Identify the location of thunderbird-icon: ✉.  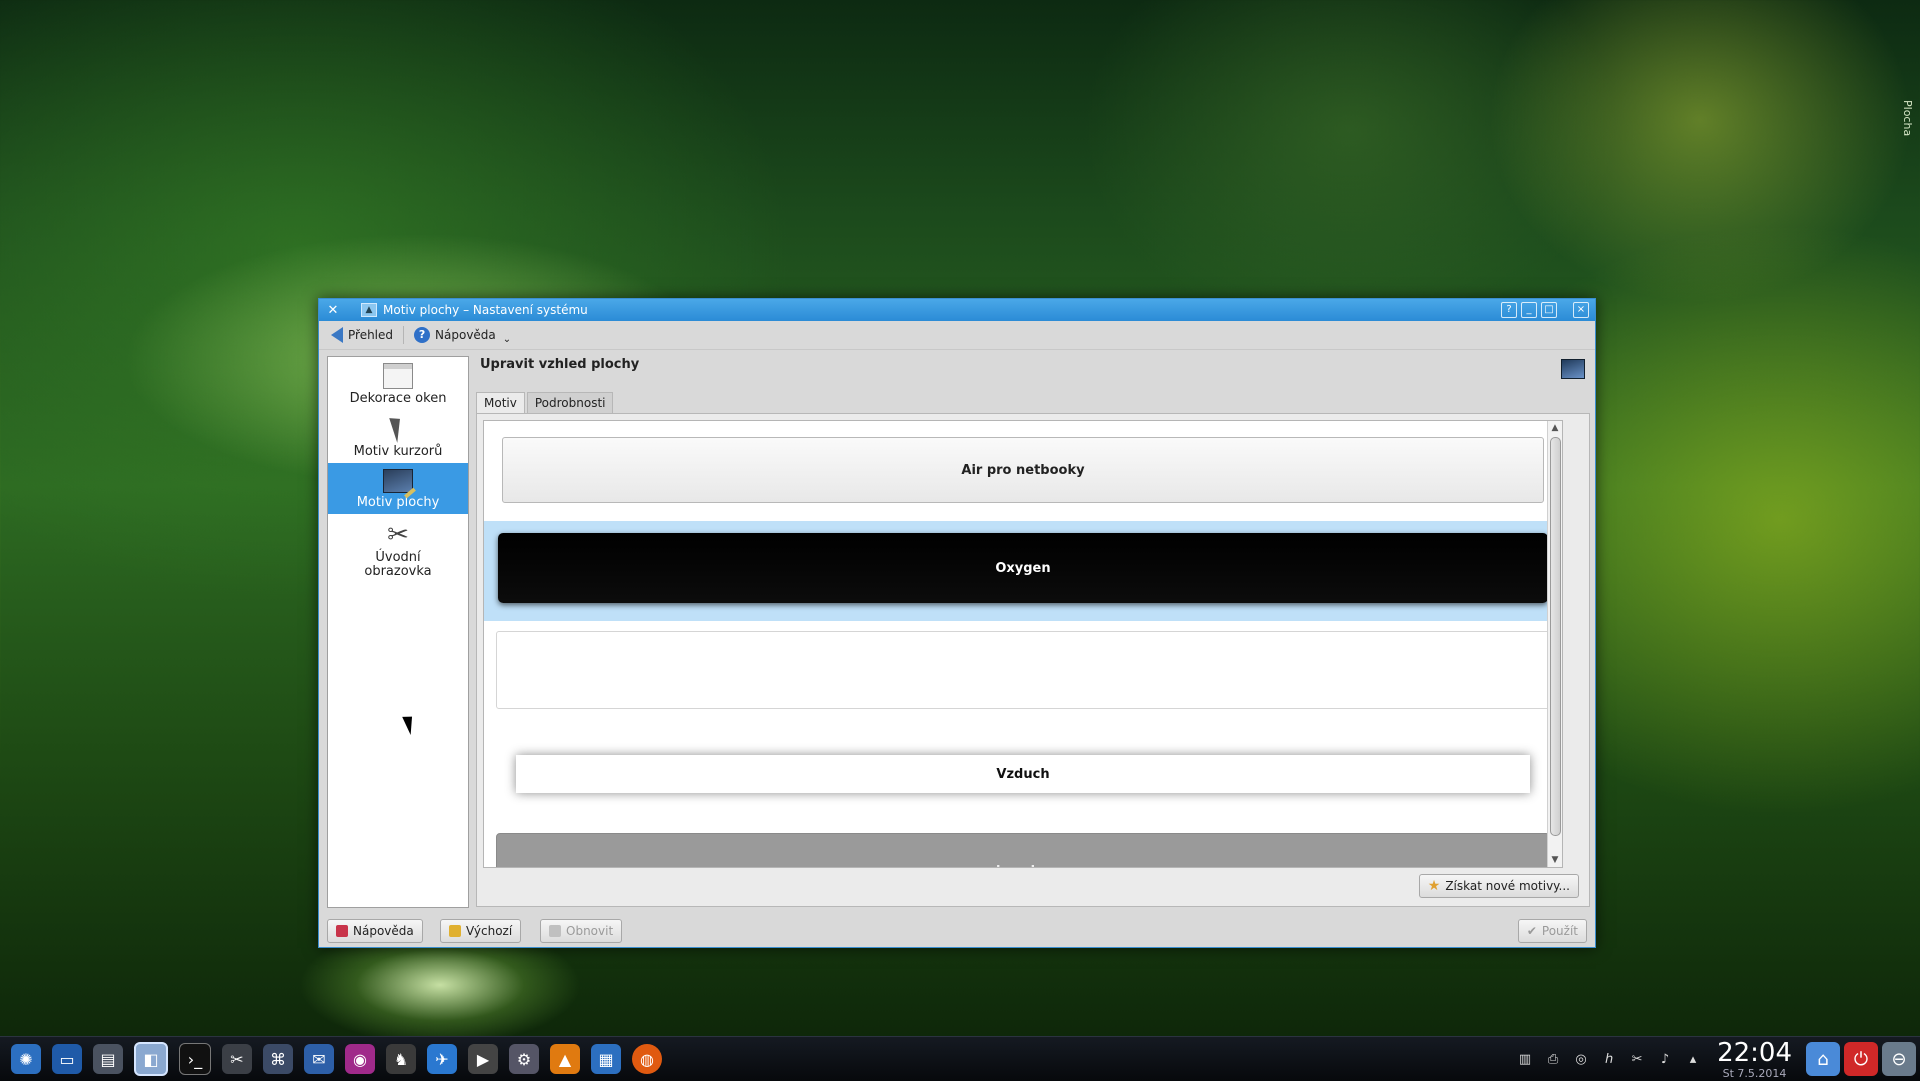
(319, 1059).